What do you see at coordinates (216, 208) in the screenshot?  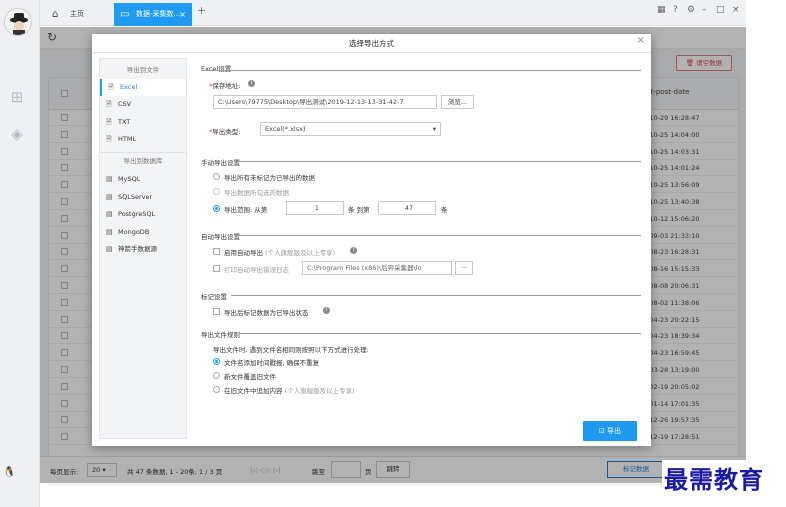 I see `radio-export-range` at bounding box center [216, 208].